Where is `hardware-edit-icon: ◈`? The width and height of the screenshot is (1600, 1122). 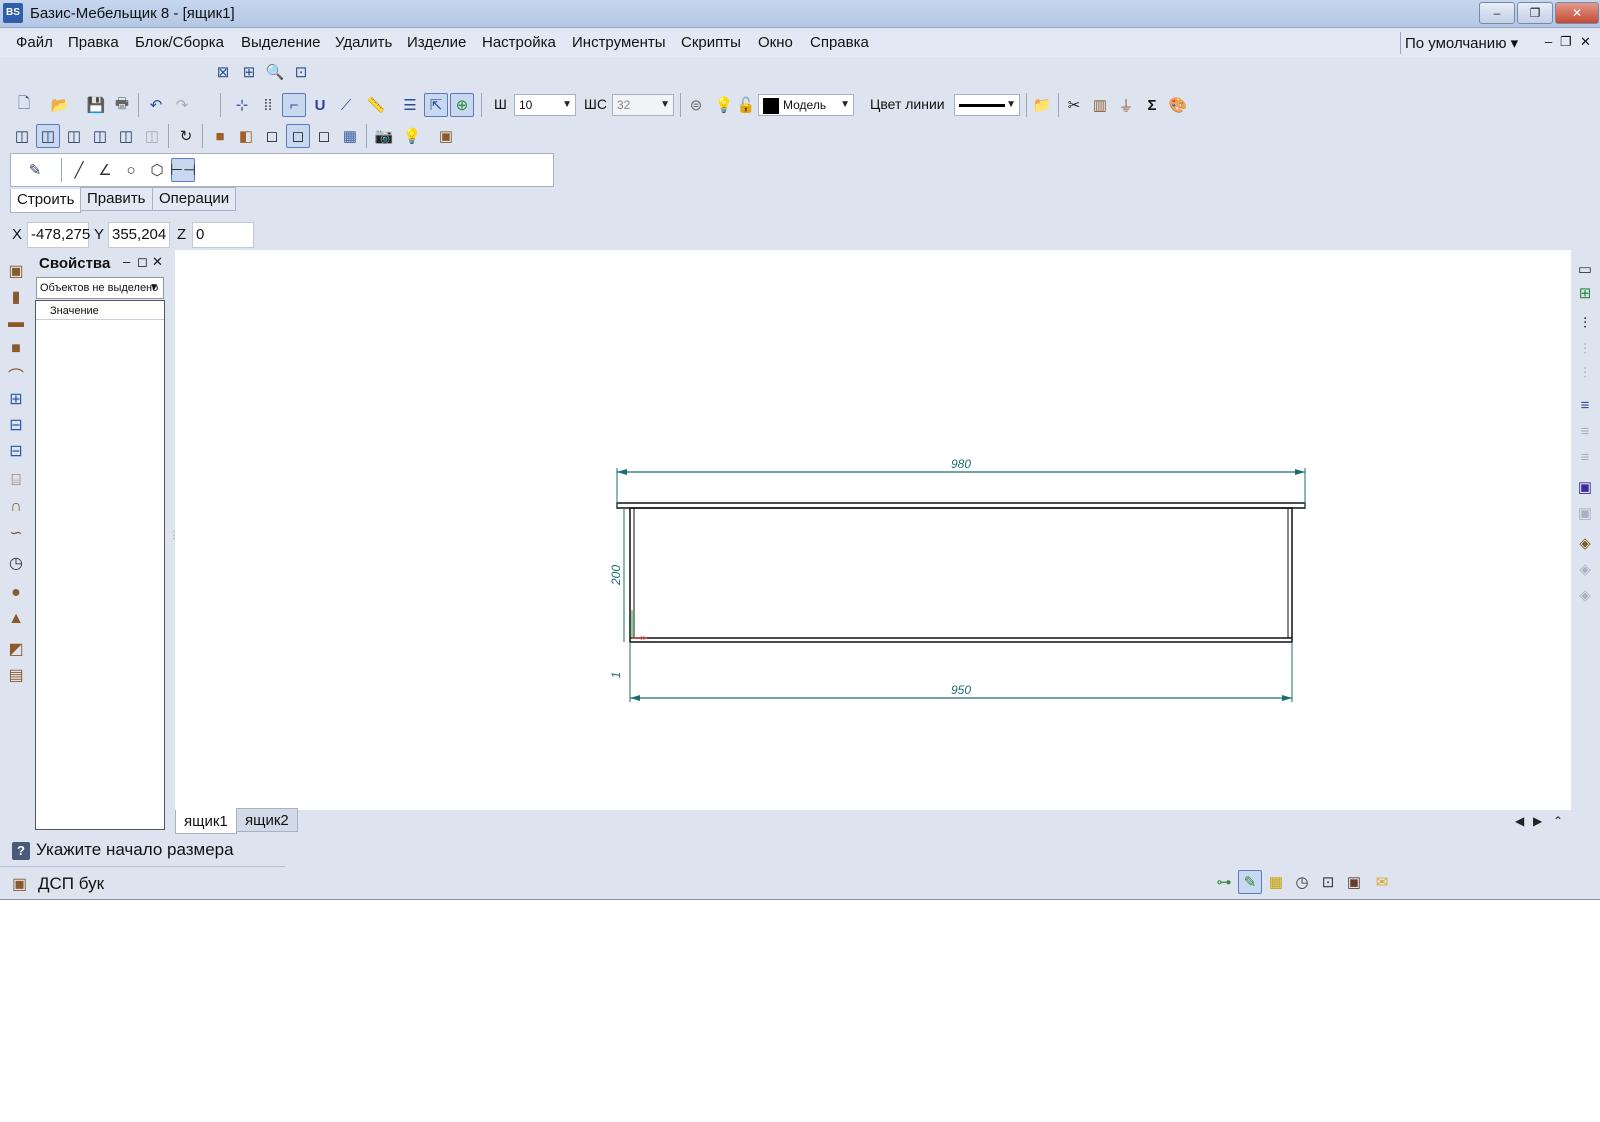
hardware-edit-icon: ◈ is located at coordinates (1585, 569).